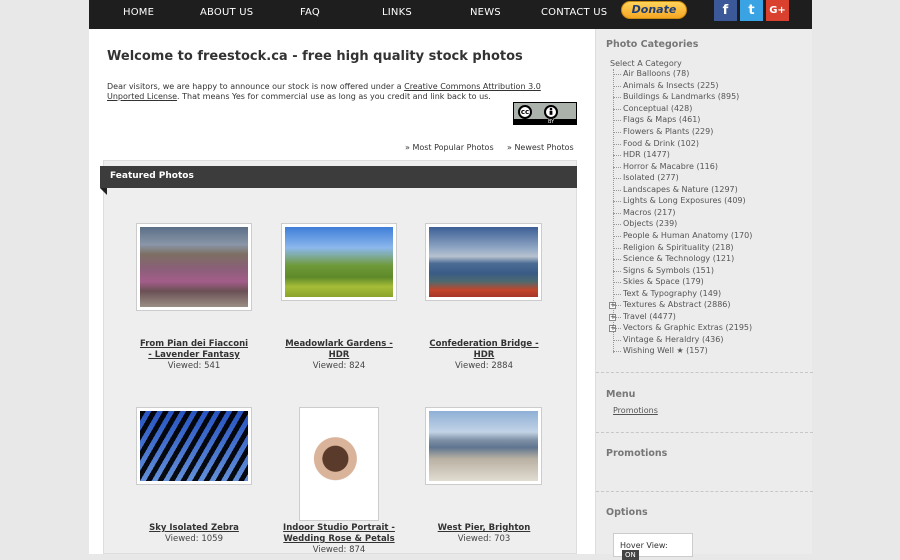  Describe the element at coordinates (656, 119) in the screenshot. I see `category-item: Flags & Maps (461)` at that location.